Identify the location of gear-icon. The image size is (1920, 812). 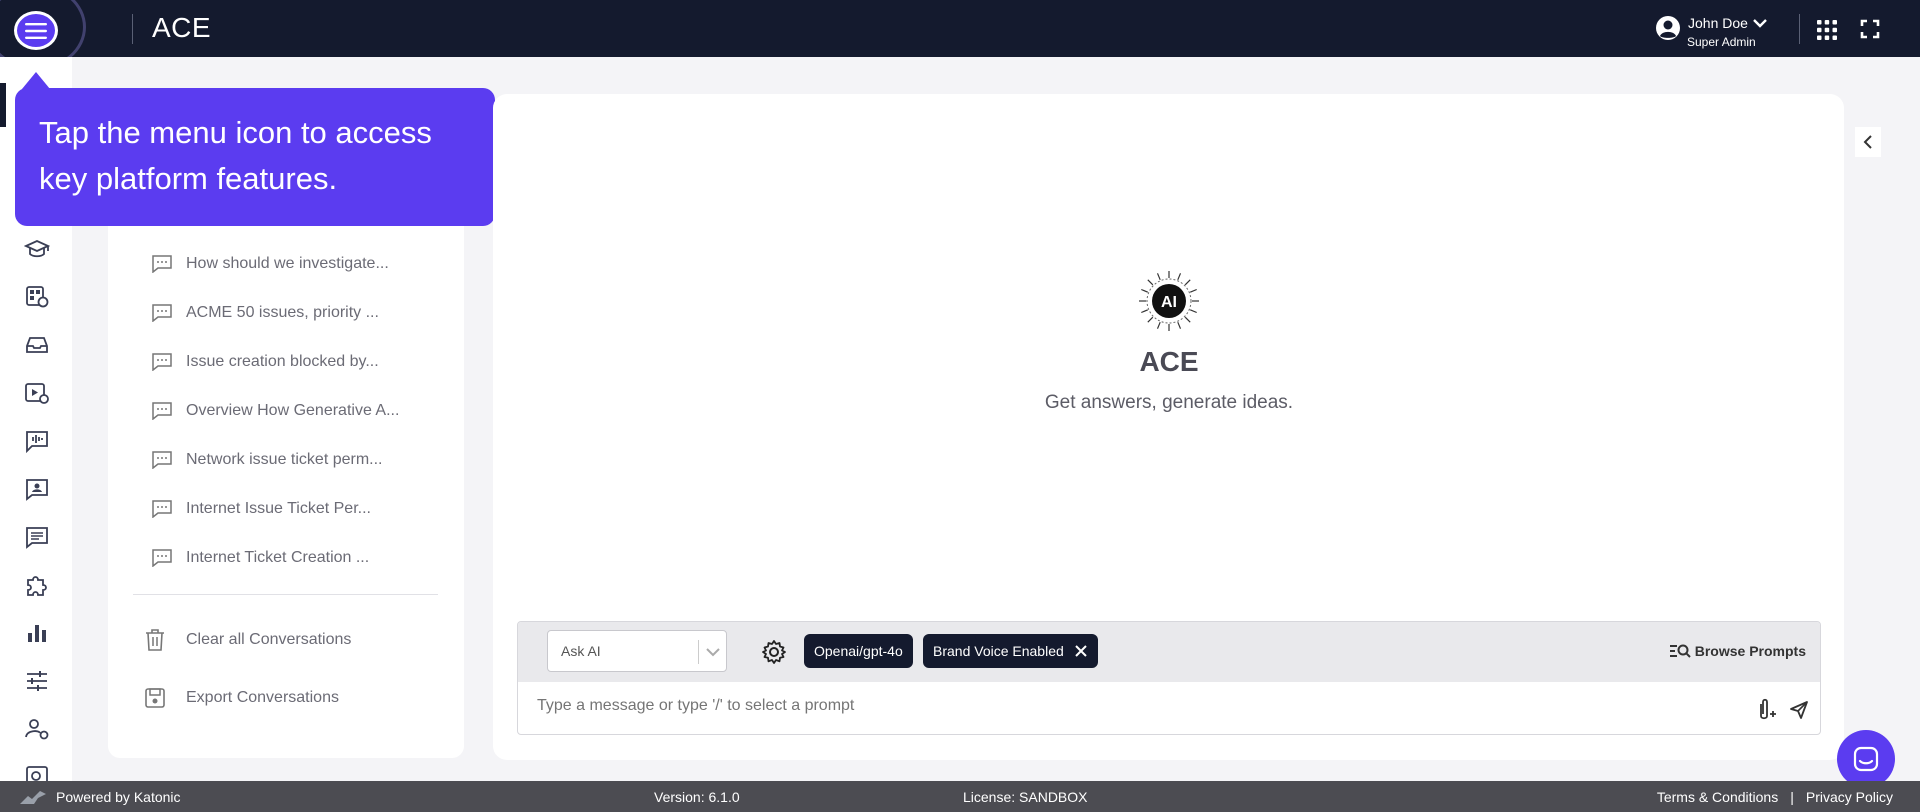
(774, 652).